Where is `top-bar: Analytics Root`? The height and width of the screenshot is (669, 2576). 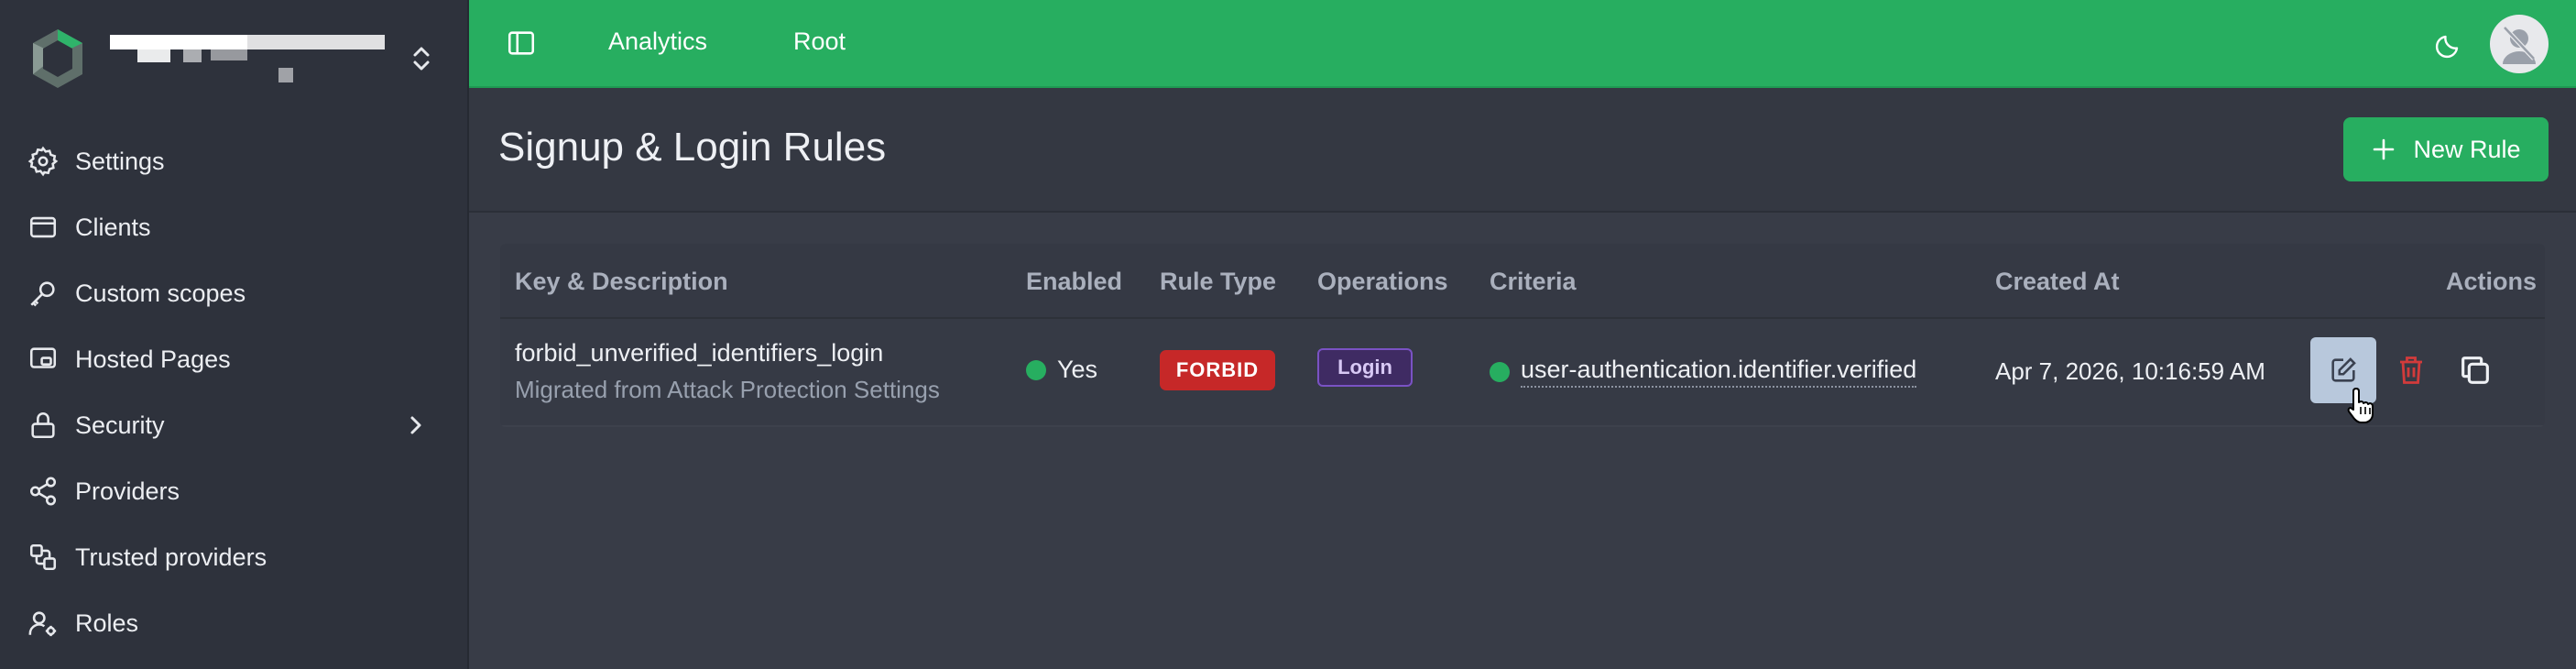 top-bar: Analytics Root is located at coordinates (1523, 44).